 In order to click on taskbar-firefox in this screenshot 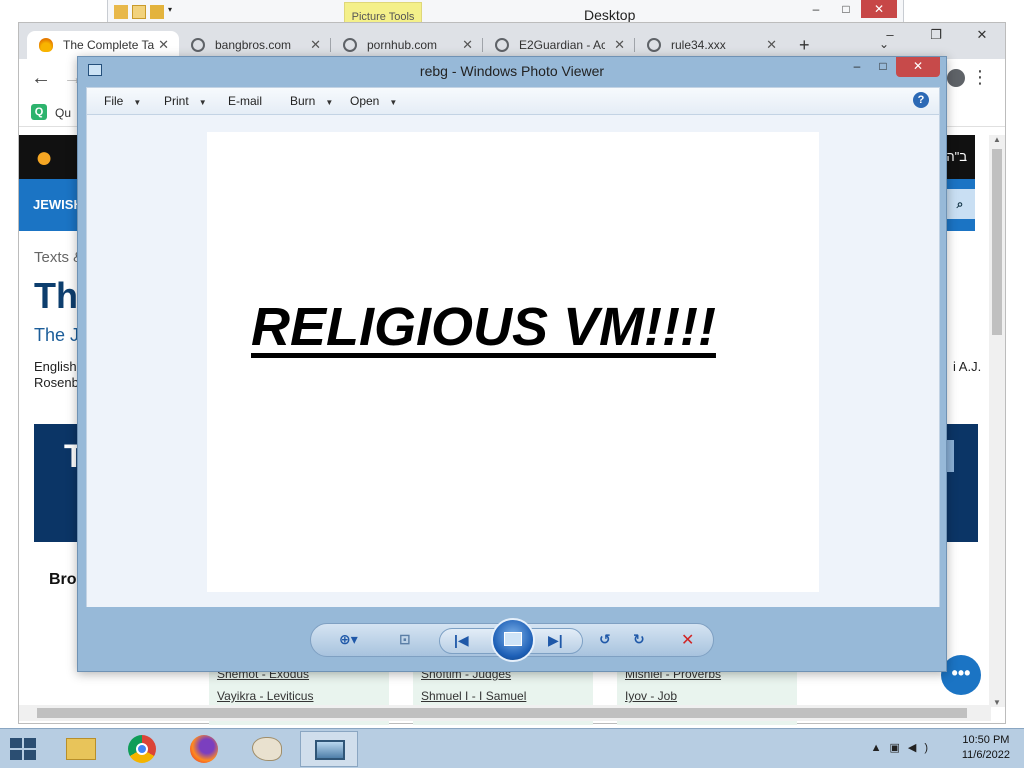, I will do `click(205, 749)`.